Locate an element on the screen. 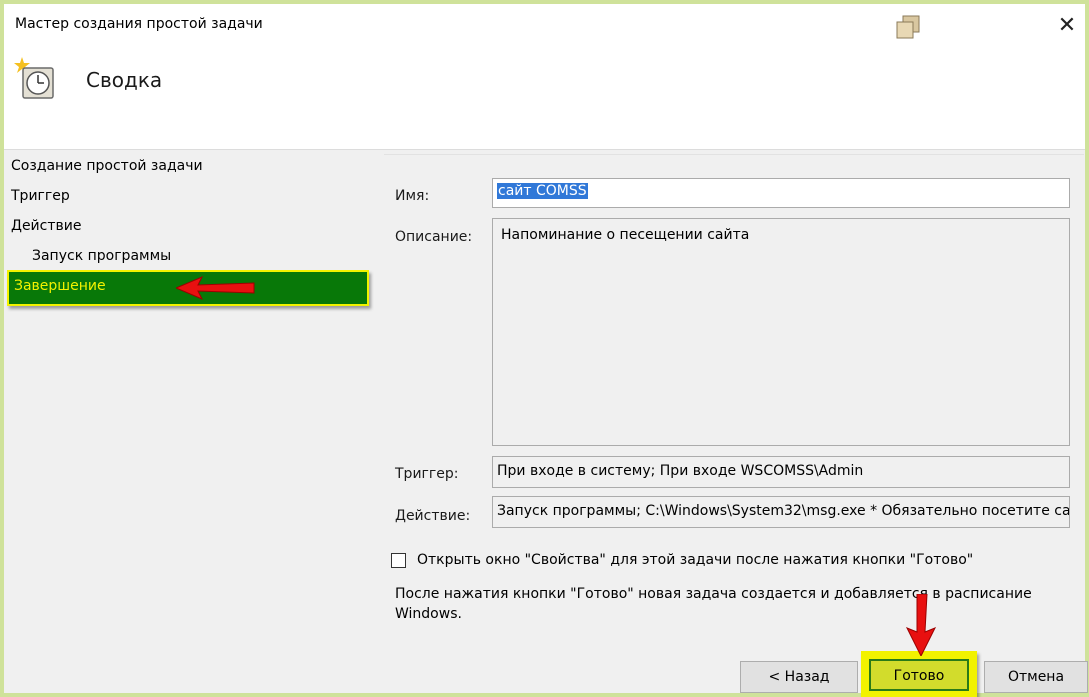 The width and height of the screenshot is (1089, 697). window-title: Мастер создания простой задачи is located at coordinates (139, 24).